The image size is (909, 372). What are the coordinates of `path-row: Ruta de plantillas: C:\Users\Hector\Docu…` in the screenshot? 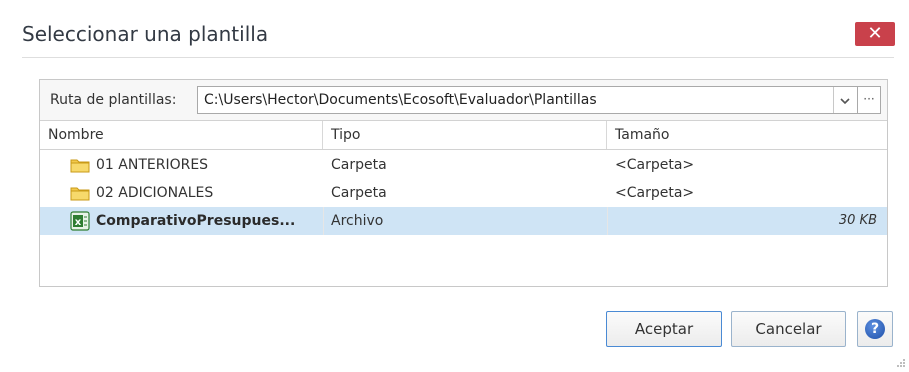 It's located at (463, 100).